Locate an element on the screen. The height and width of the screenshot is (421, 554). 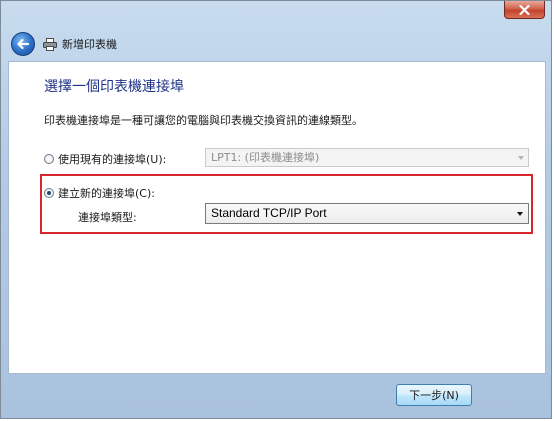
next-button: 下一步(N) is located at coordinates (434, 395).